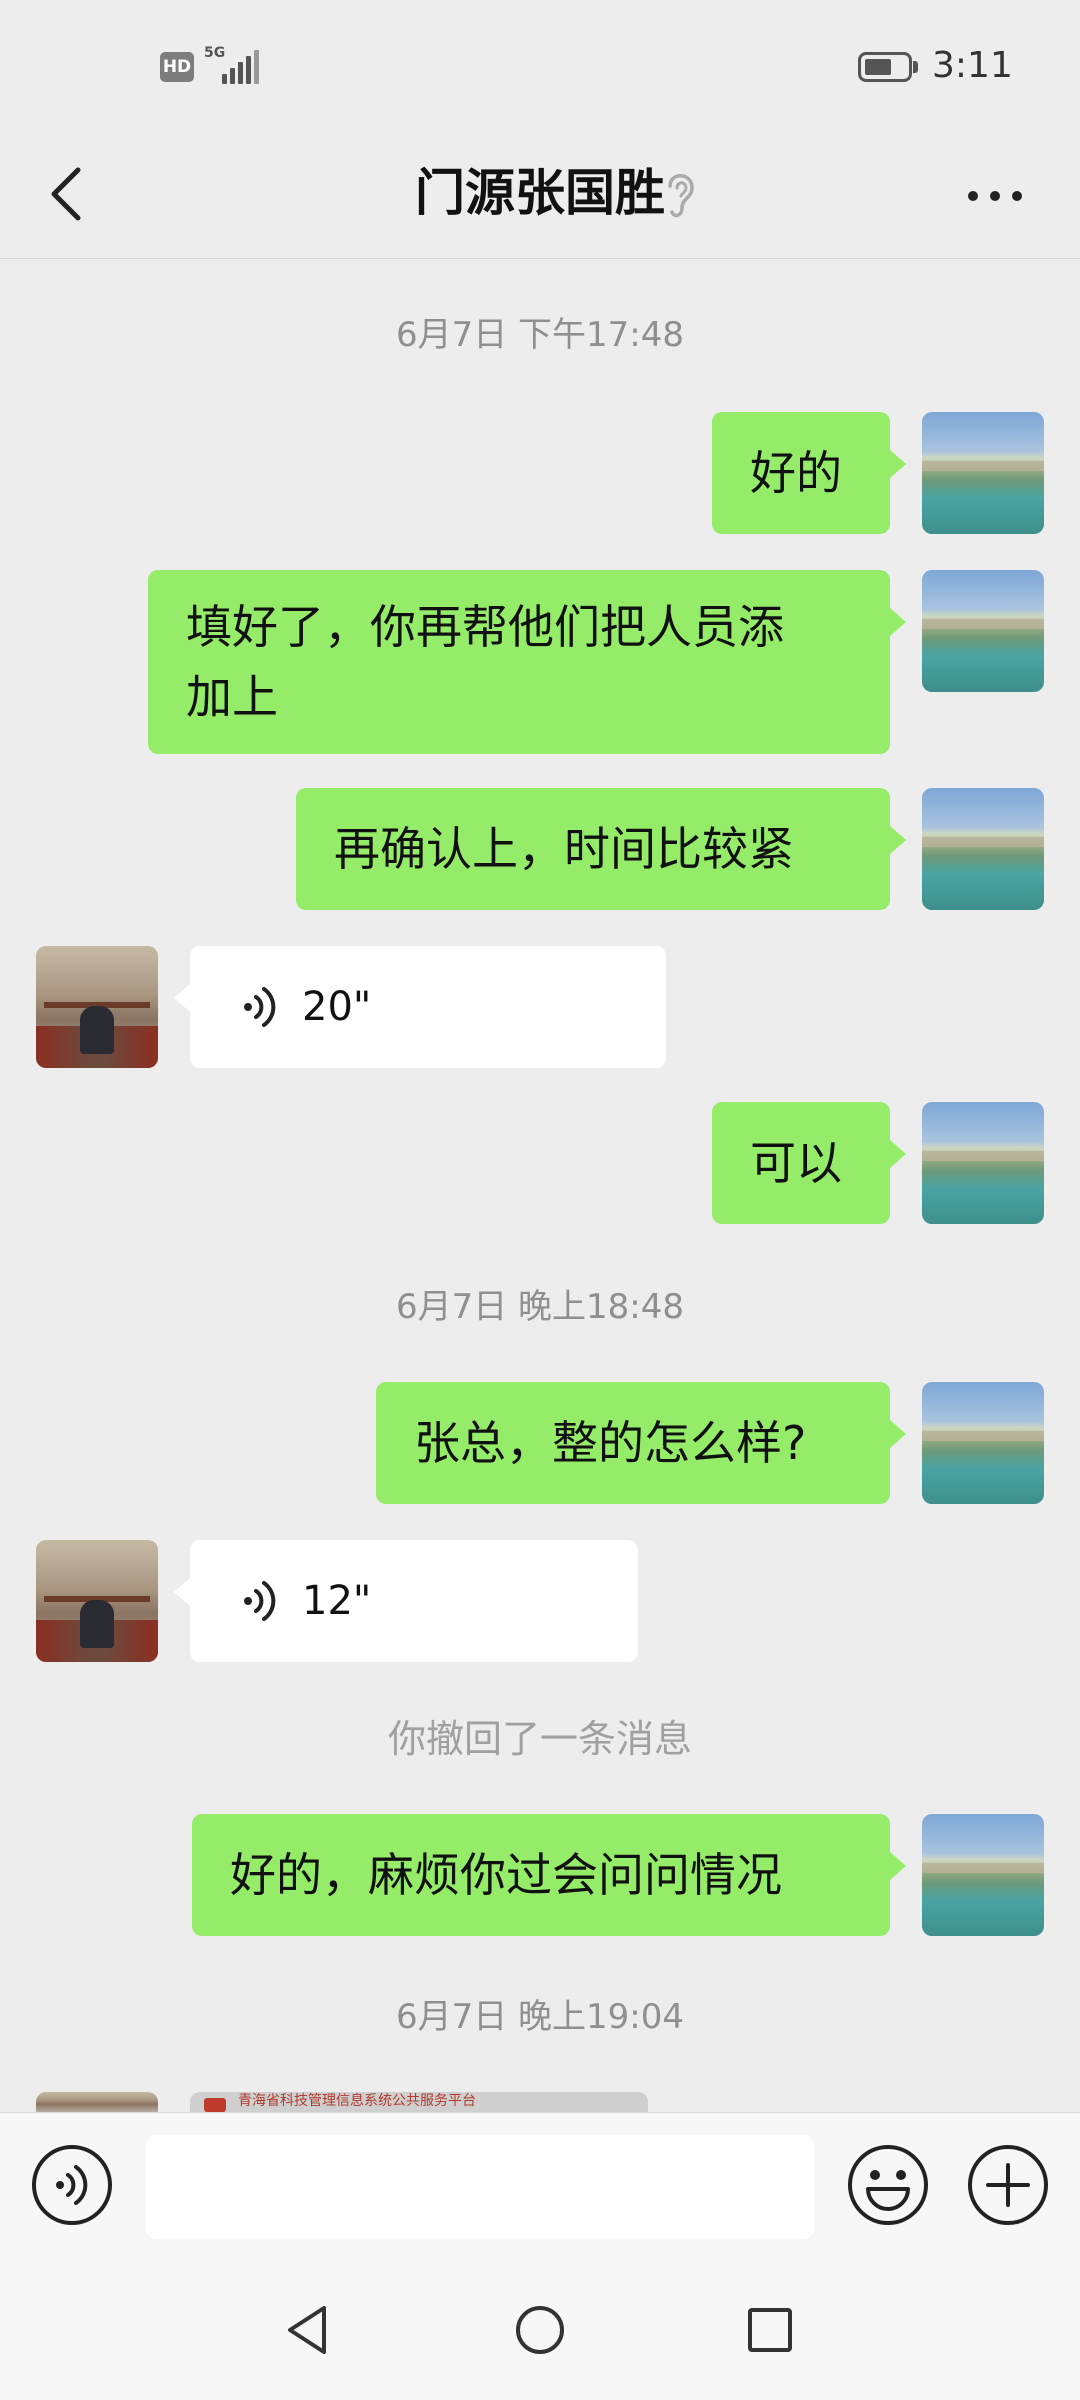  I want to click on hd-indicator: HD, so click(177, 67).